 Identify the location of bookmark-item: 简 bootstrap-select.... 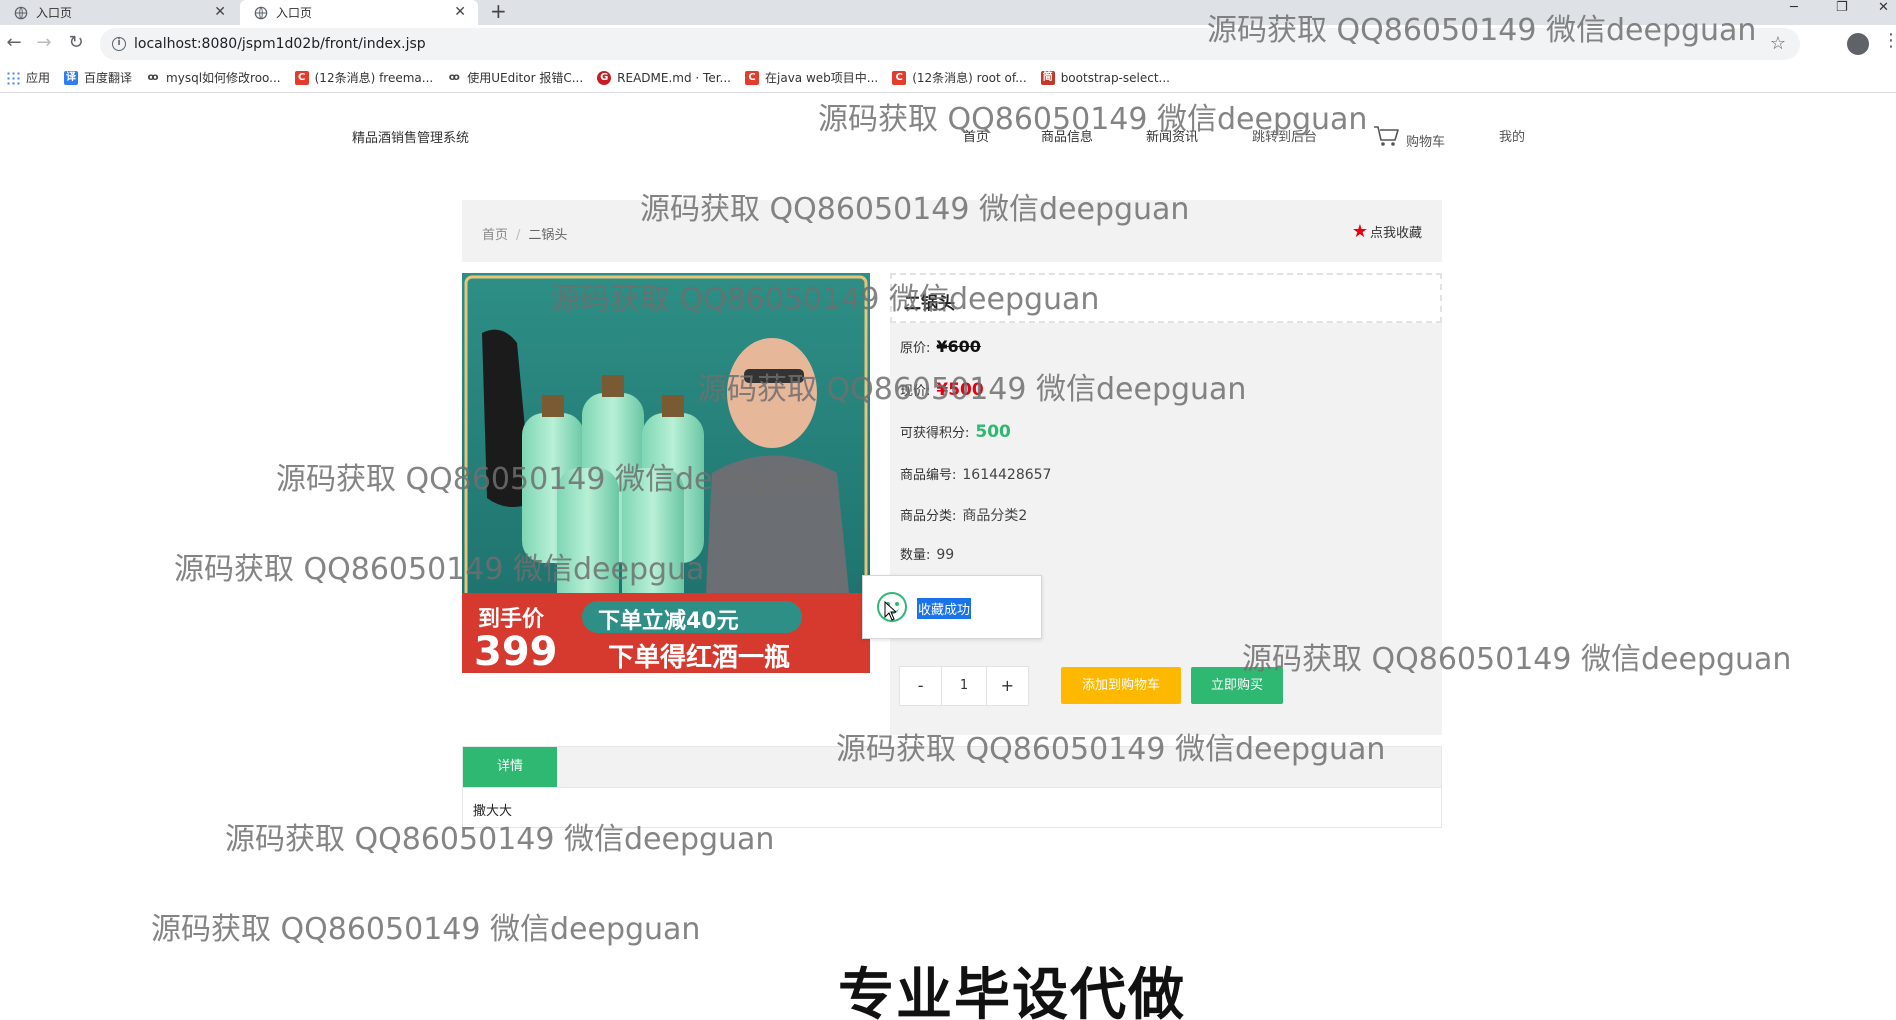
(1105, 77).